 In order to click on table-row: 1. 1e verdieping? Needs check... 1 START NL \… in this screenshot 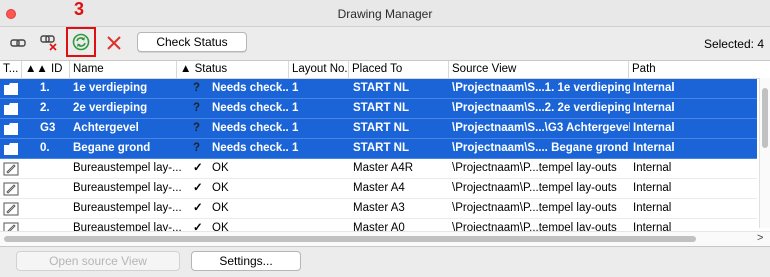, I will do `click(378, 89)`.